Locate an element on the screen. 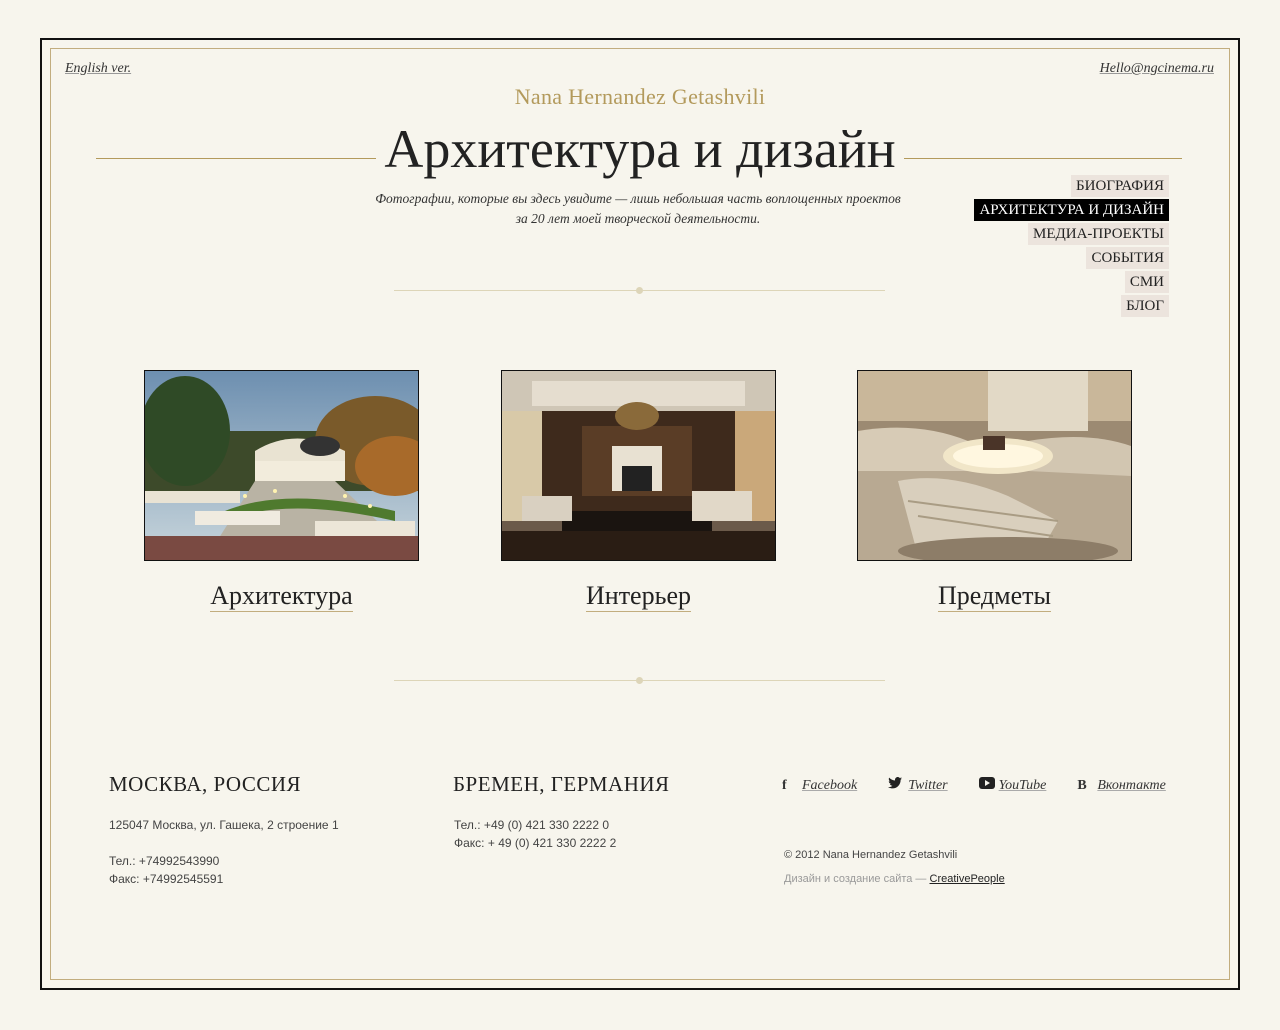 The height and width of the screenshot is (1030, 1280). site-credit: Дизайн и создание сайта — CreativePeople is located at coordinates (894, 879).